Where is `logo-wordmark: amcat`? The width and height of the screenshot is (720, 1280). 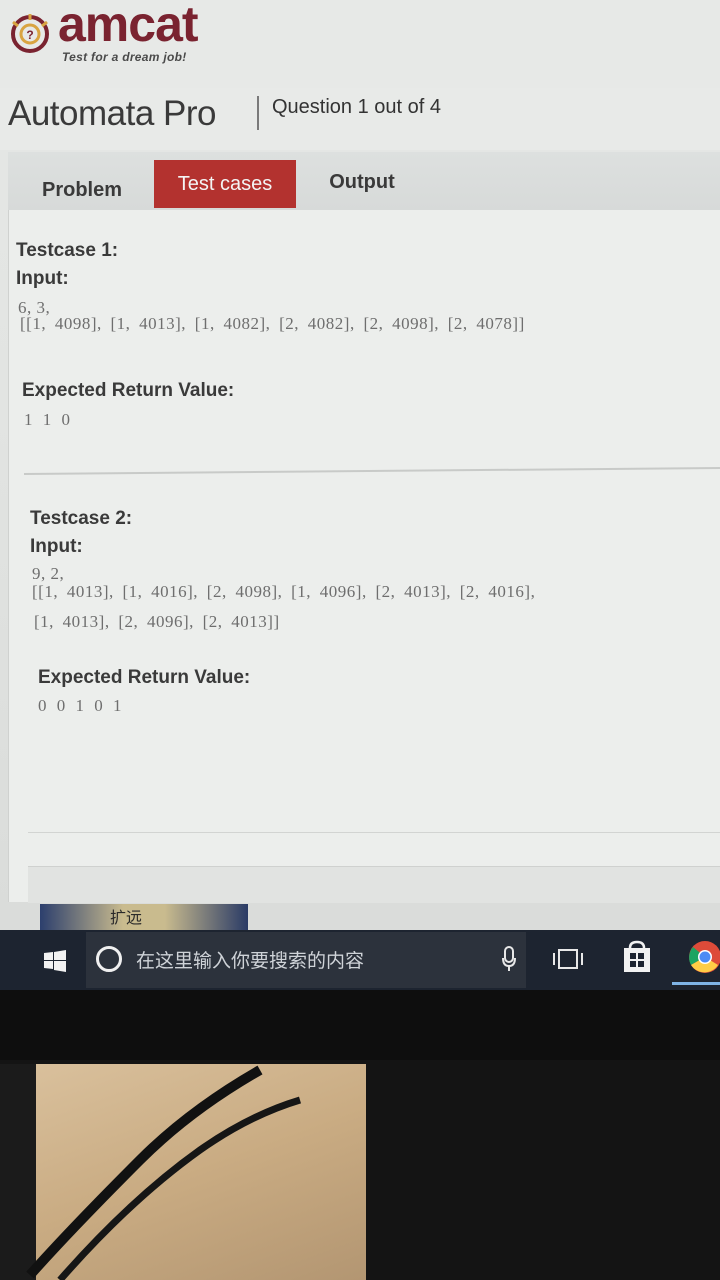
logo-wordmark: amcat is located at coordinates (128, 26).